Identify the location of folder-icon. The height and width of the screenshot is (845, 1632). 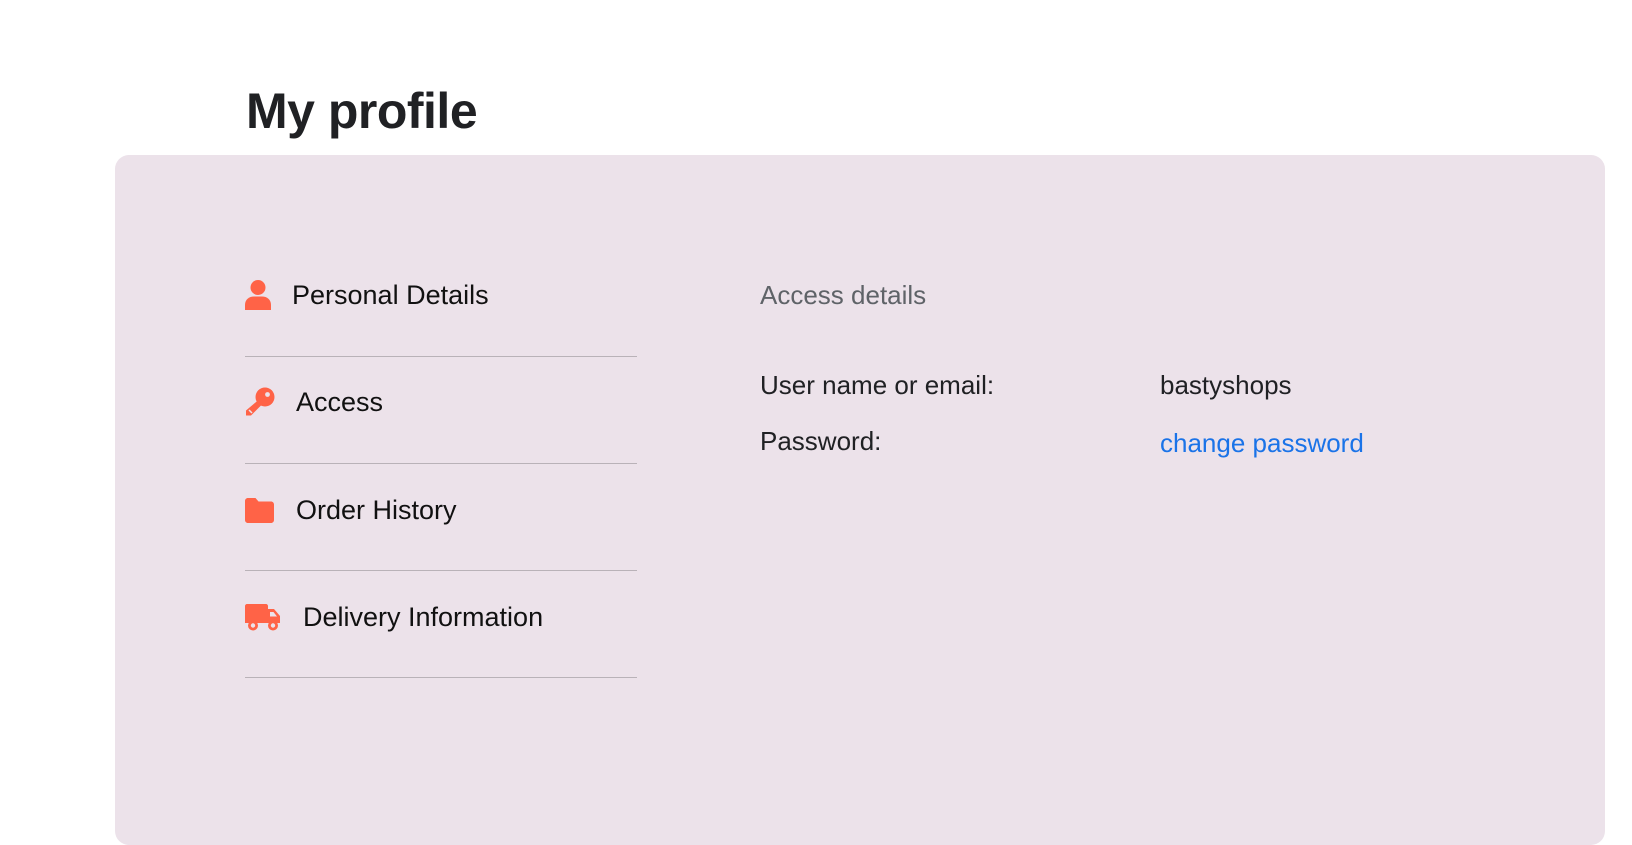
(259, 510).